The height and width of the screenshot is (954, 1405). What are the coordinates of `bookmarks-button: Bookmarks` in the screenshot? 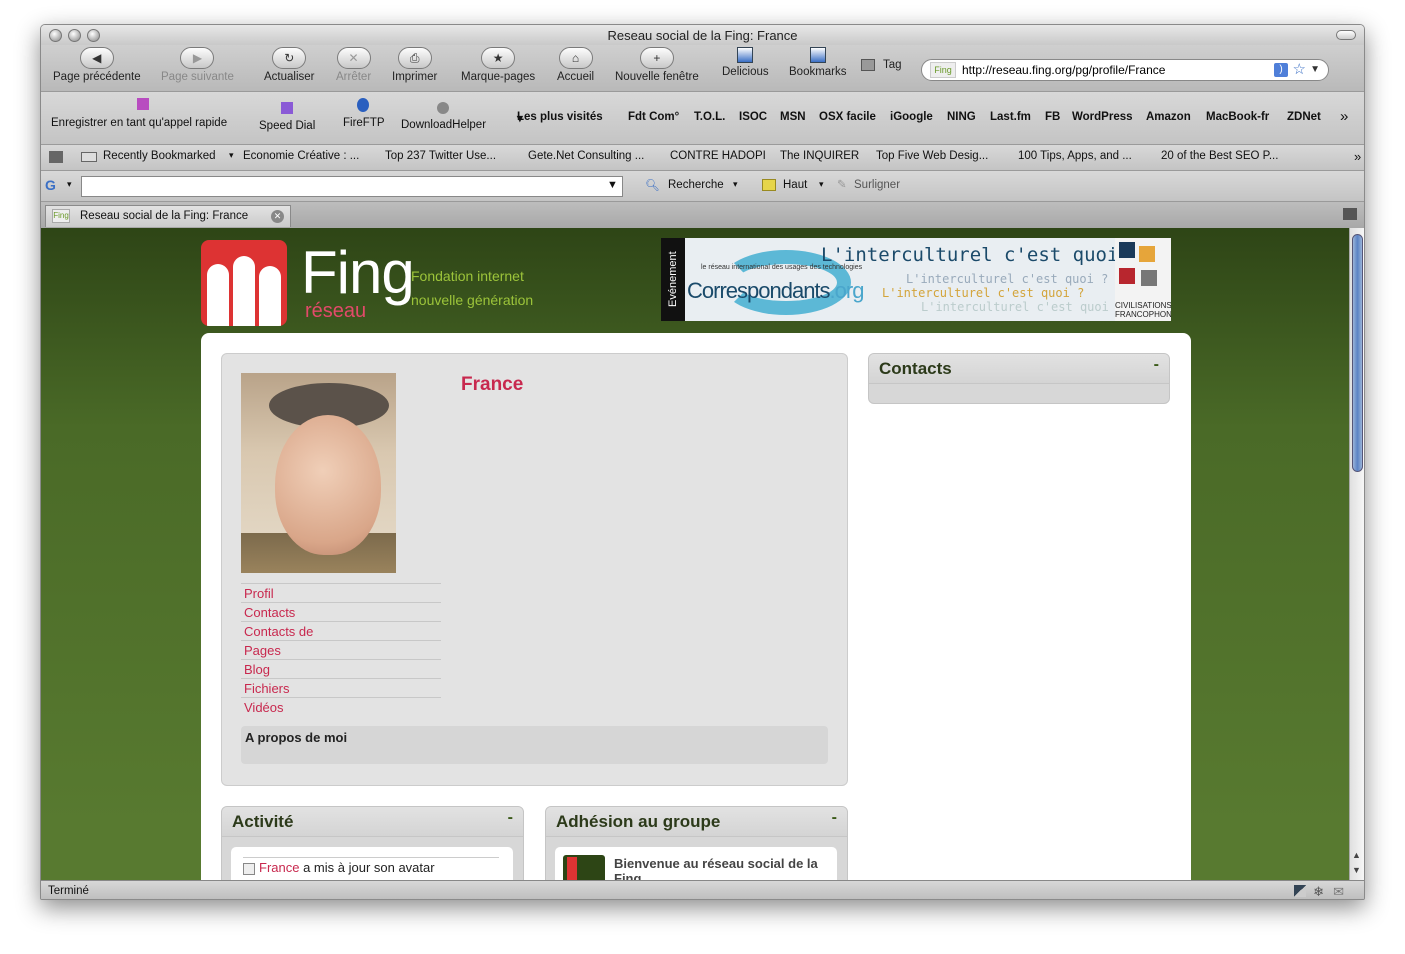 It's located at (818, 62).